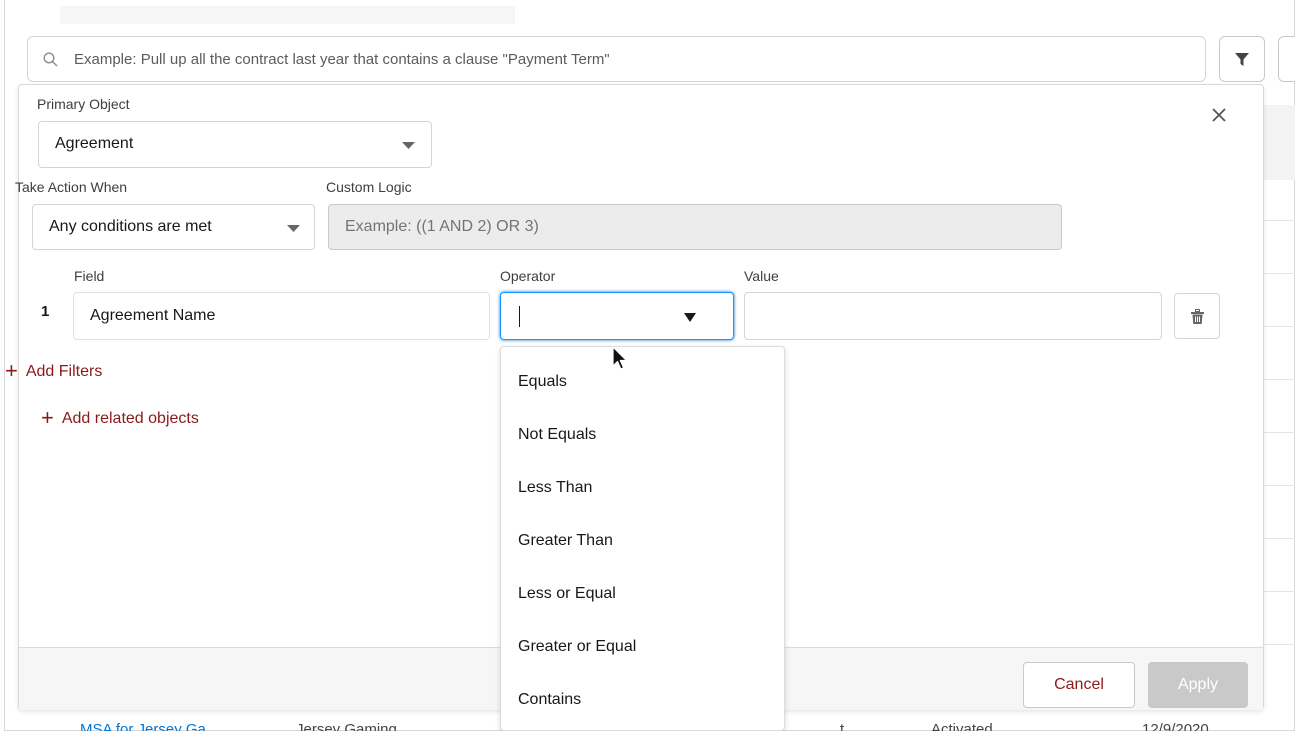 The height and width of the screenshot is (731, 1295). Describe the element at coordinates (287, 15) in the screenshot. I see `header-strip` at that location.